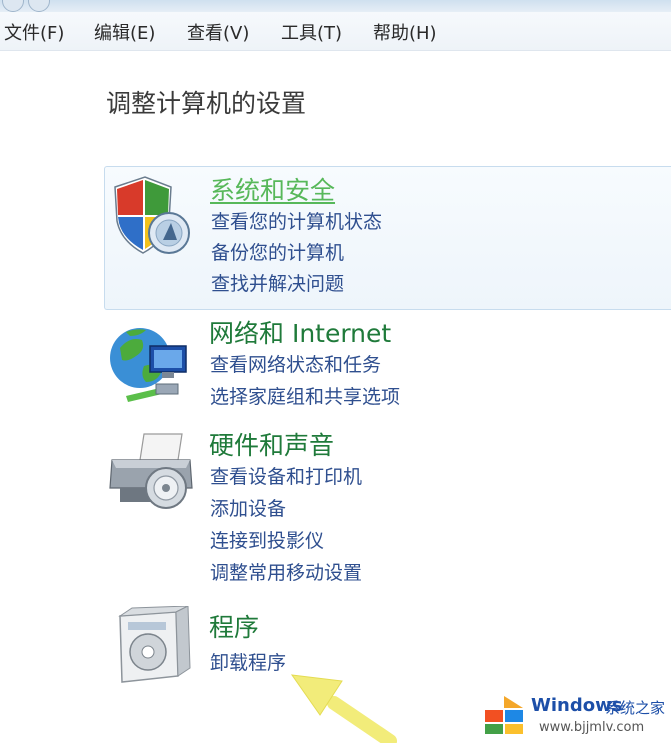 This screenshot has width=671, height=743. What do you see at coordinates (576, 715) in the screenshot?
I see `watermark: Windows 系统之家 www.bjjmlv.com` at bounding box center [576, 715].